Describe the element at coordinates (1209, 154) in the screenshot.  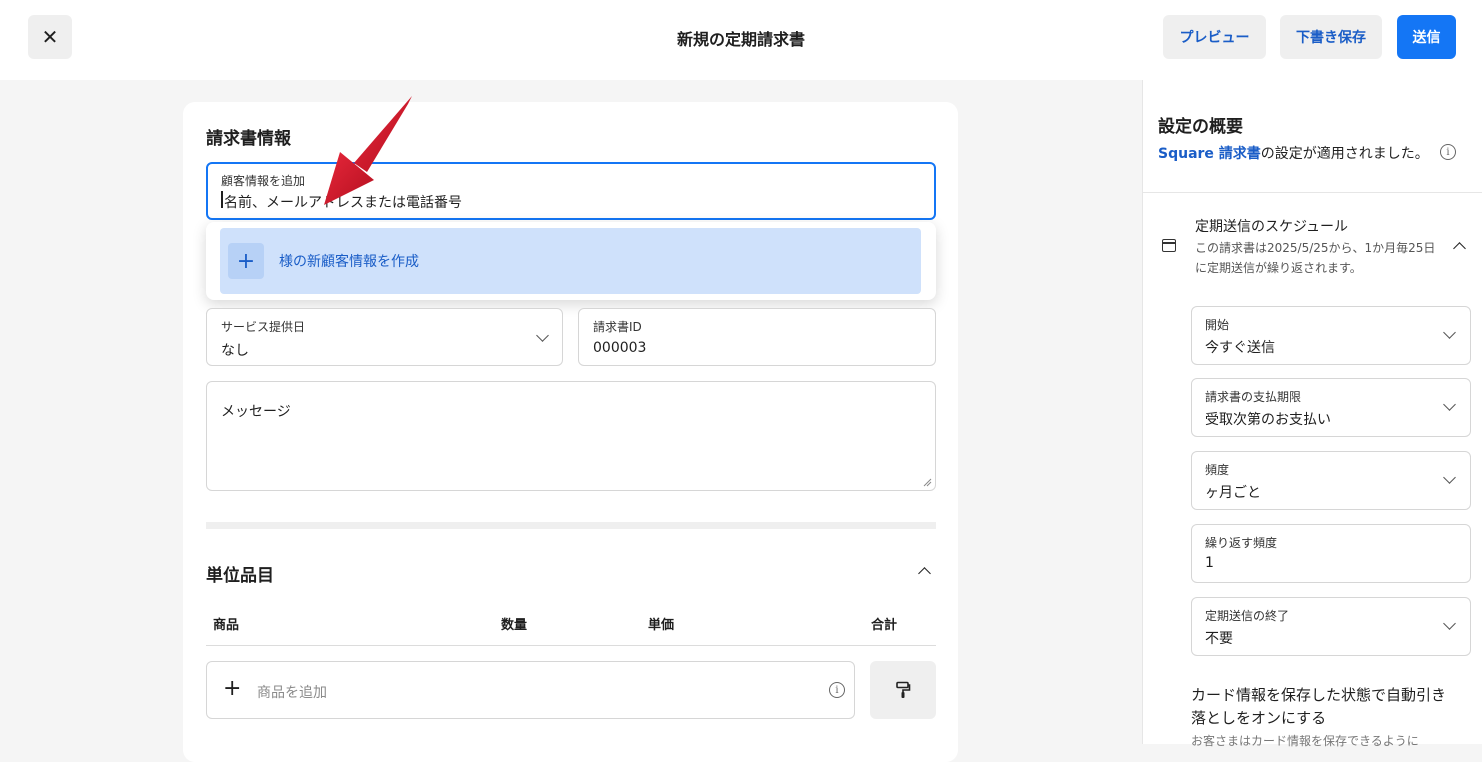
I see `square-invoices-link: Square 請求書` at that location.